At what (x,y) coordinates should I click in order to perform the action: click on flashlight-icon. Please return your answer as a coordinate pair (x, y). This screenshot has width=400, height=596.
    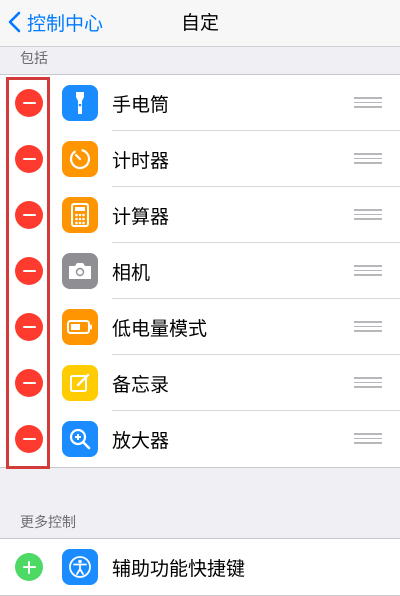
    Looking at the image, I should click on (80, 103).